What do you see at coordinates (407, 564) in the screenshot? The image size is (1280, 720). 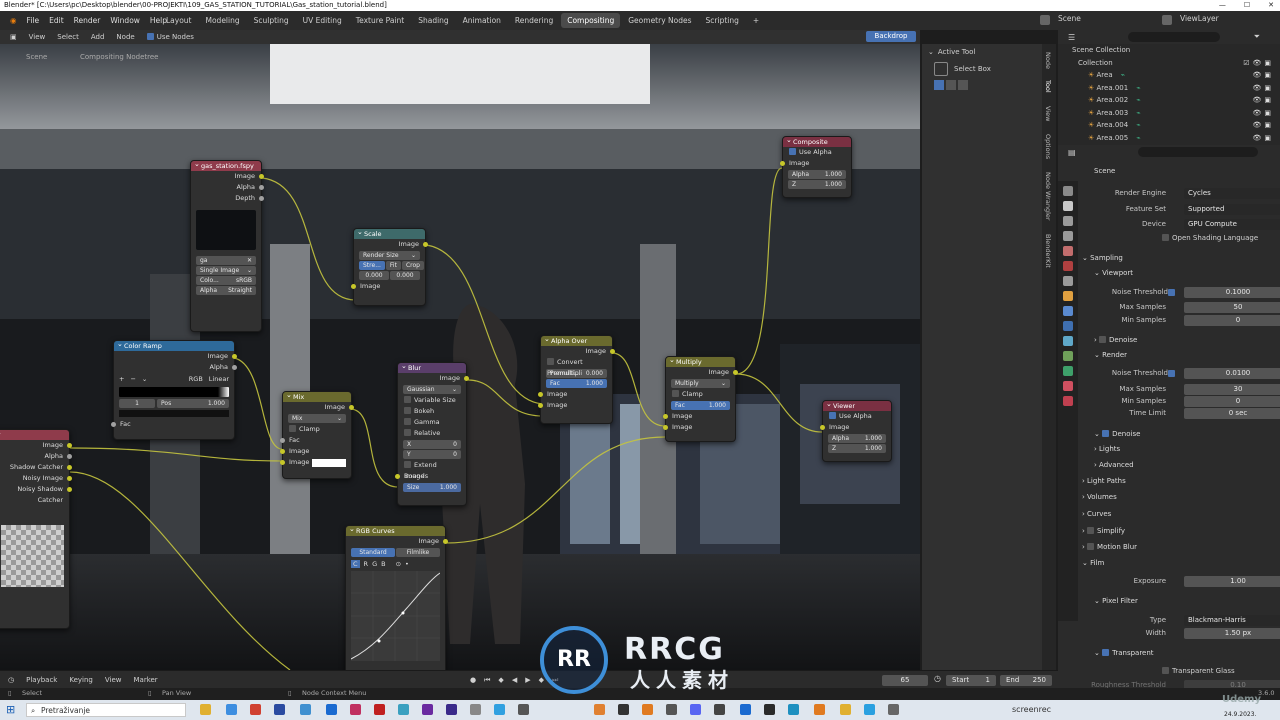 I see `options-icon: •` at bounding box center [407, 564].